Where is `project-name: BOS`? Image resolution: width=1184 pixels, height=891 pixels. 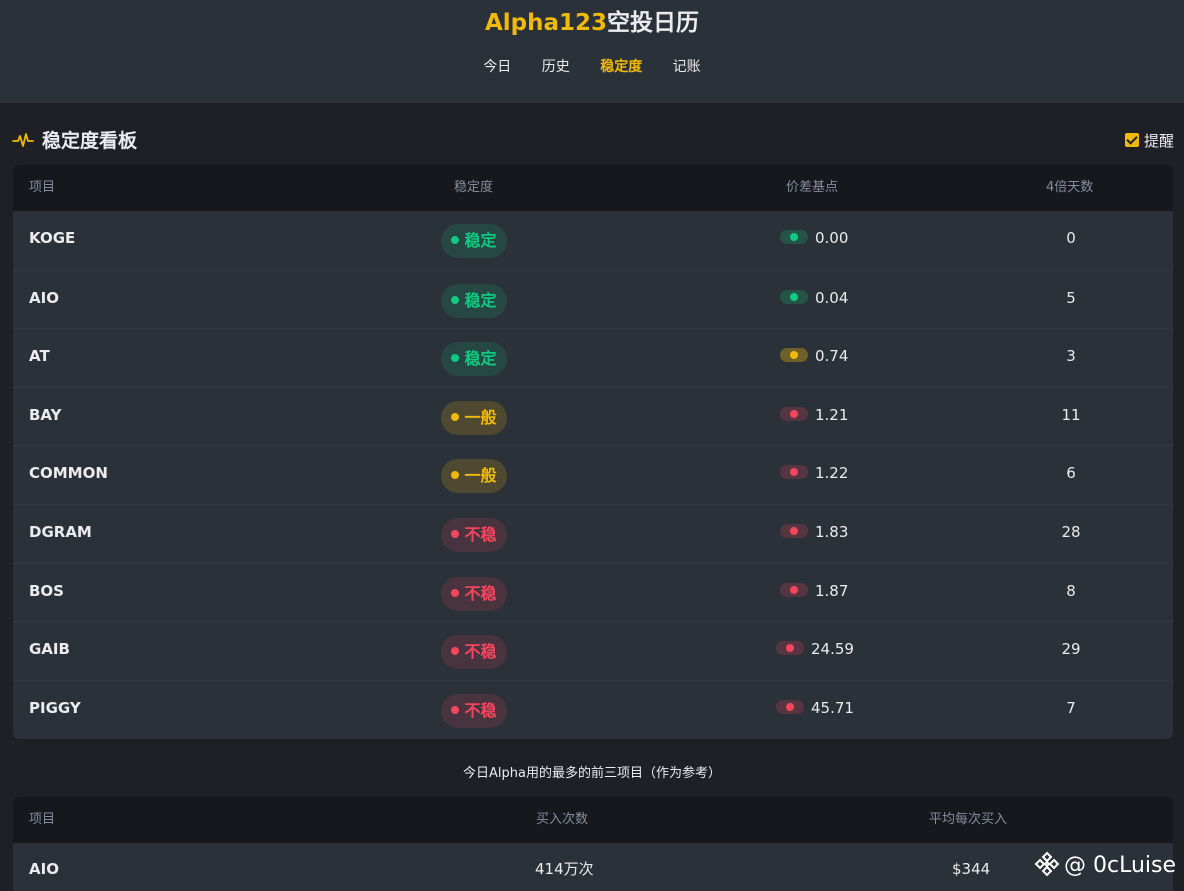 project-name: BOS is located at coordinates (46, 590).